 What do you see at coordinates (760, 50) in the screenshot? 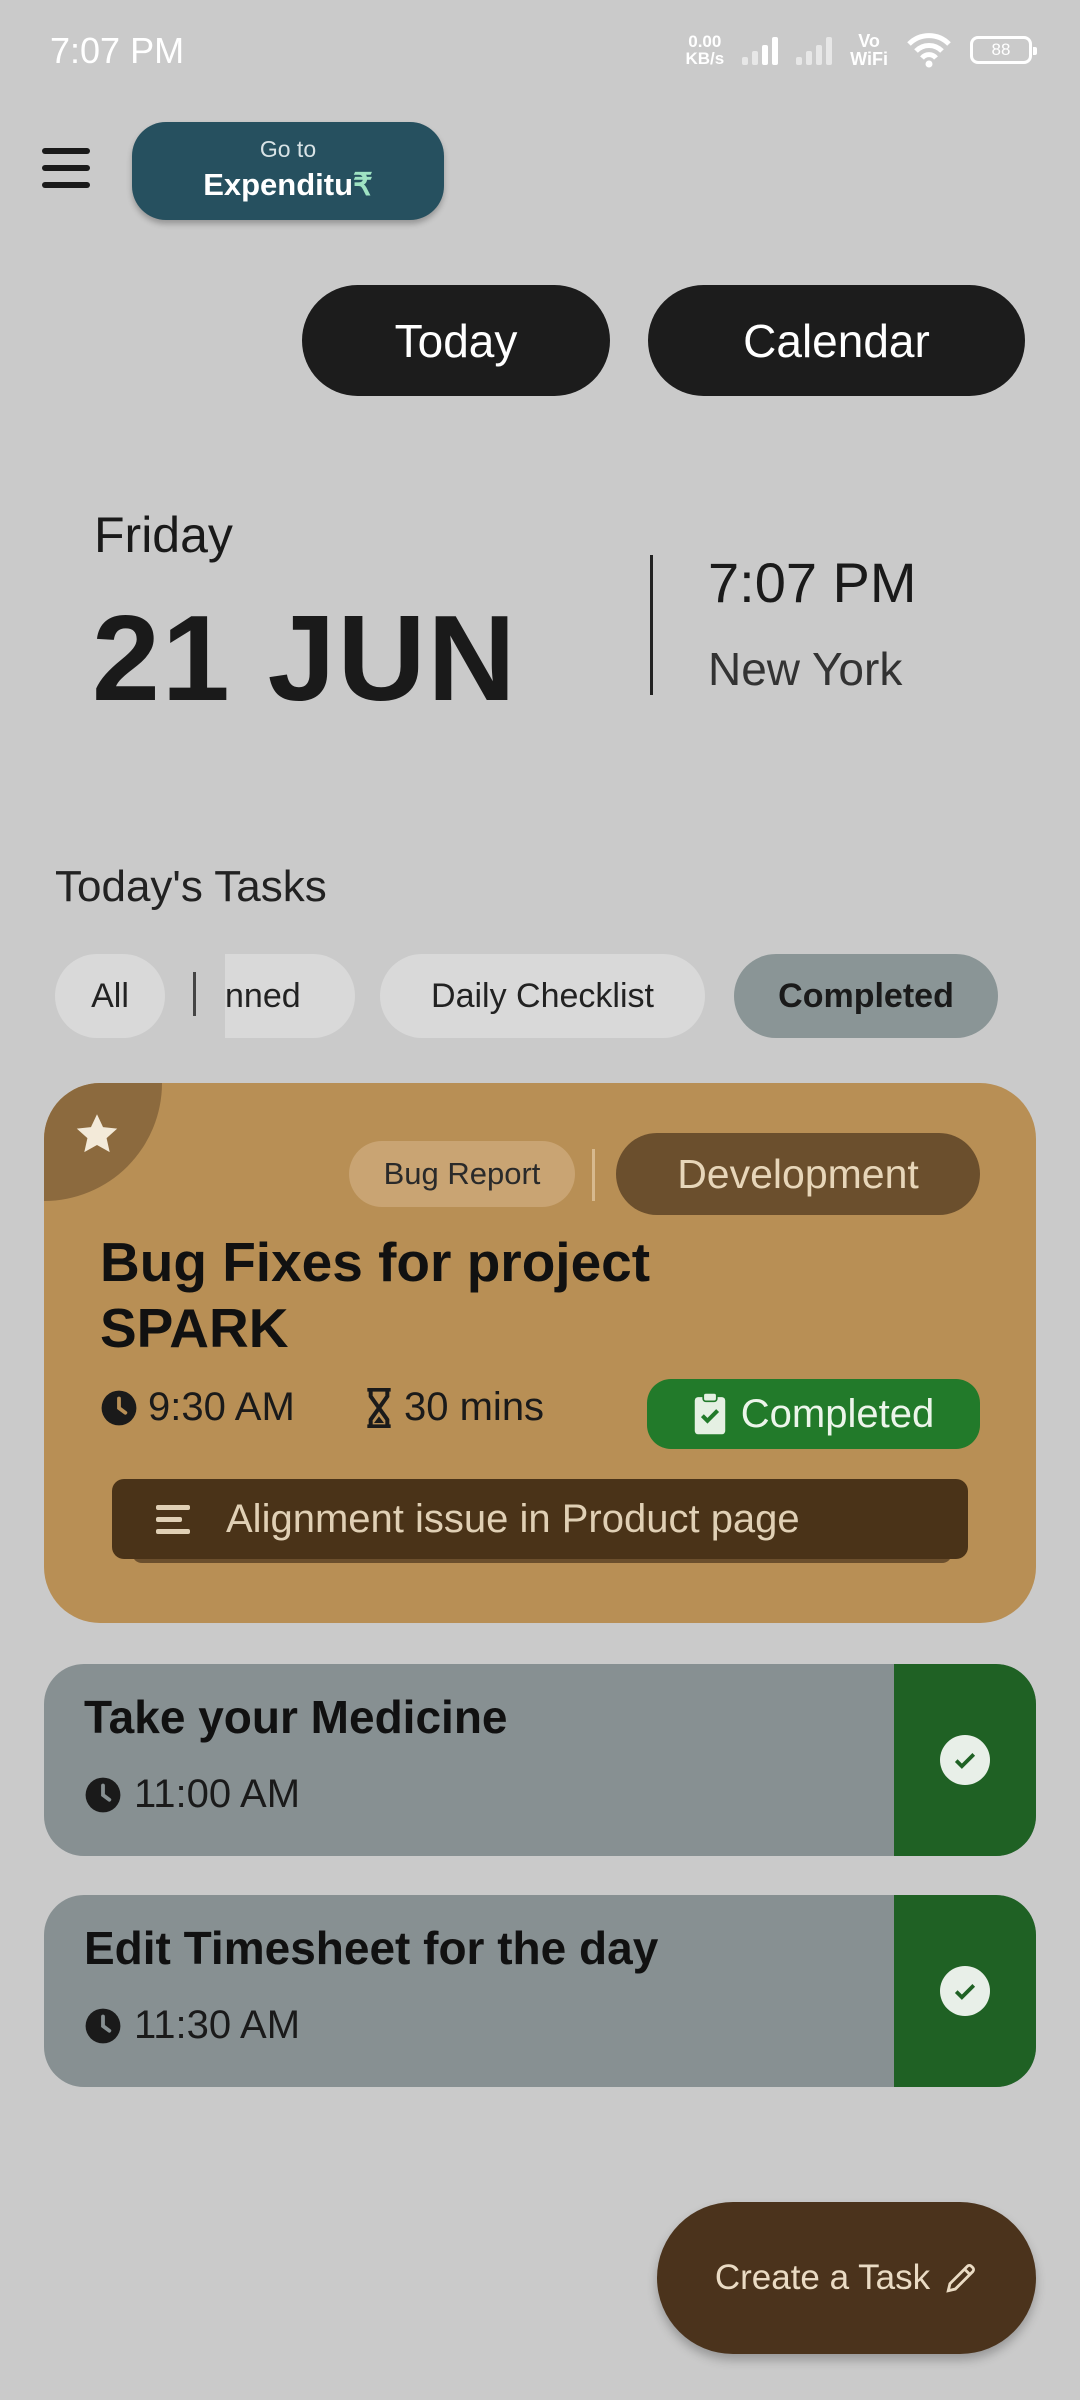
I see `signal-icon` at bounding box center [760, 50].